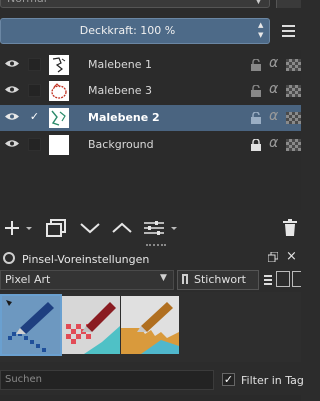  I want to click on layer-row-malebene-2: ✓ Malebene 2 α, so click(150, 118).